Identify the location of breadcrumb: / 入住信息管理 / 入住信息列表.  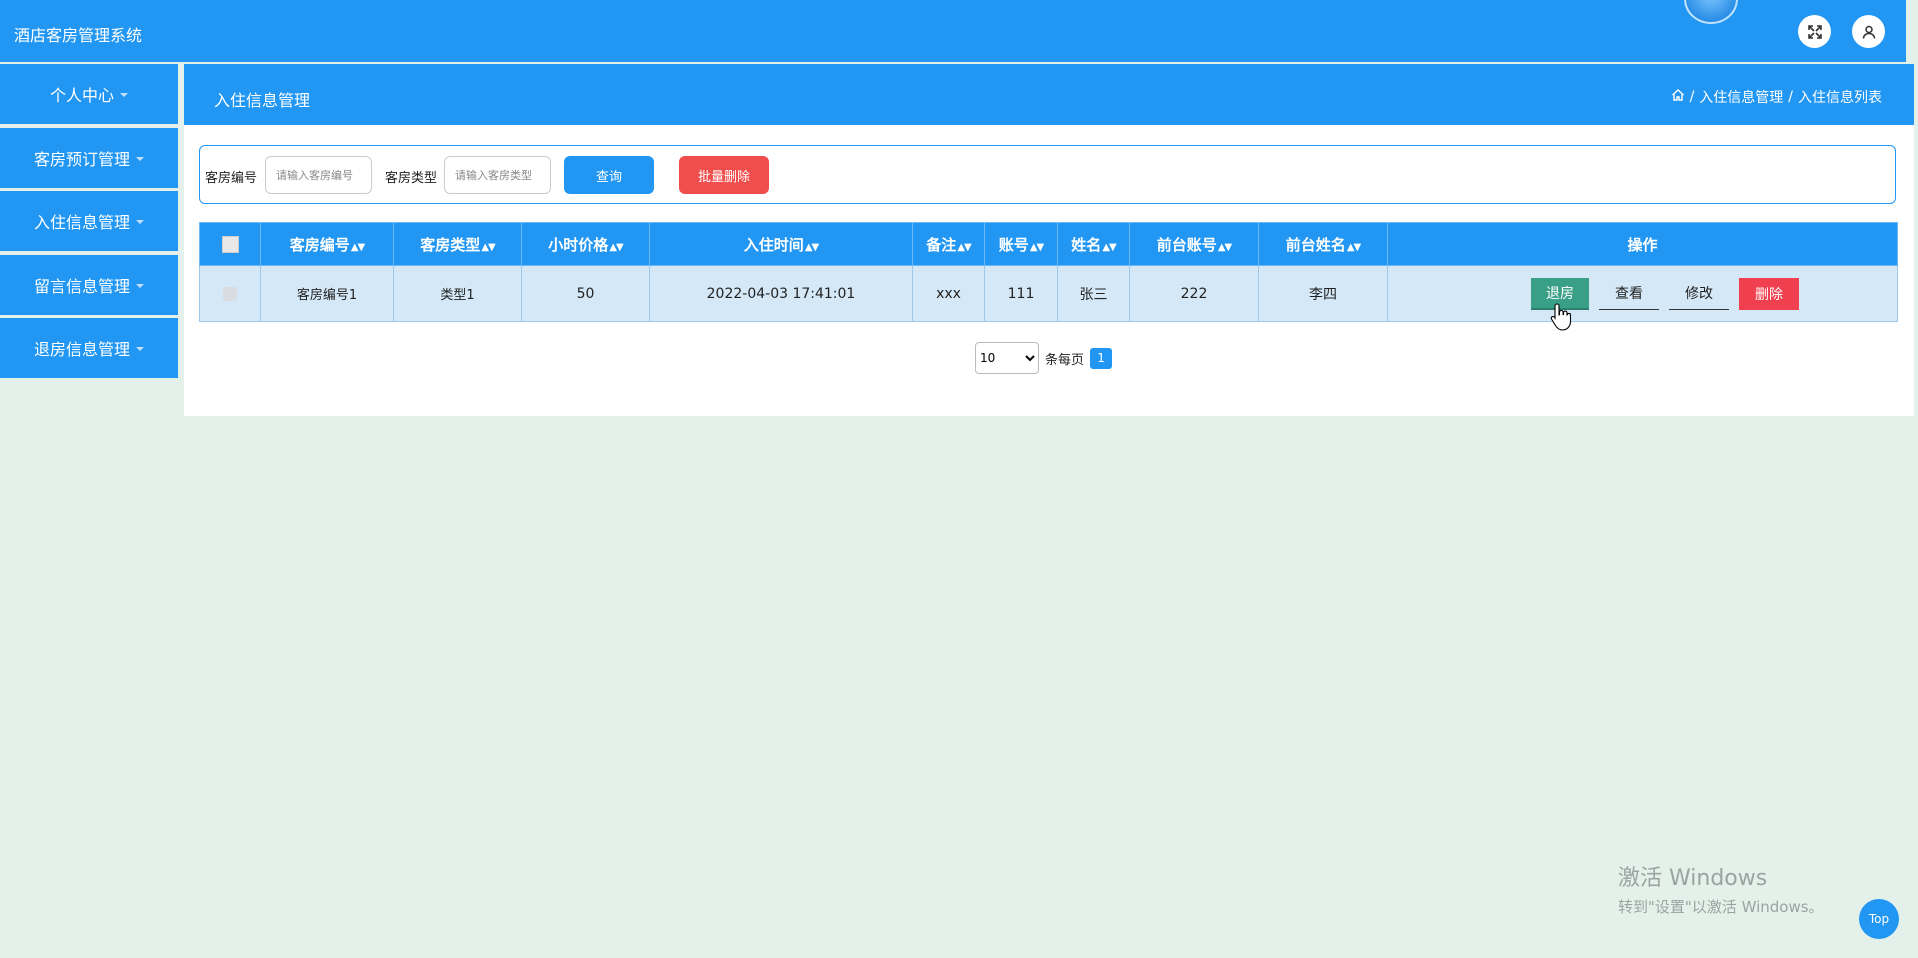
(1776, 97).